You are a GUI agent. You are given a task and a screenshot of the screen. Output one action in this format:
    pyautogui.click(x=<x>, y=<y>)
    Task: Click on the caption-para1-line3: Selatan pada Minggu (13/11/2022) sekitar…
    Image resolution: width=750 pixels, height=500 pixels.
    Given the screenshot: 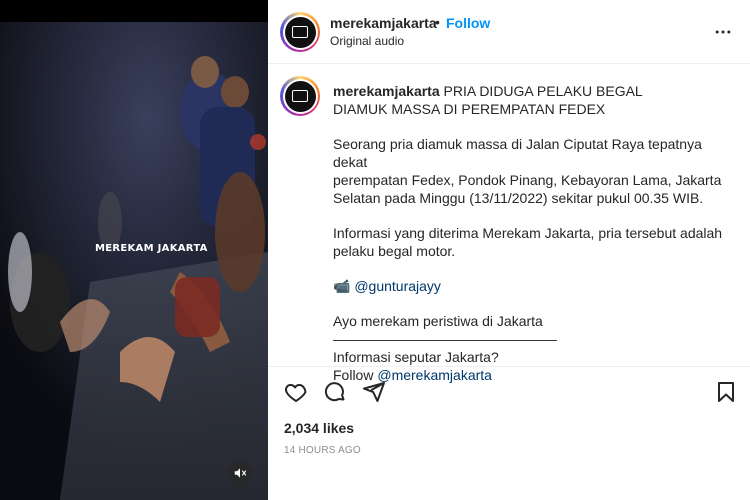 What is the action you would take?
    pyautogui.click(x=518, y=198)
    